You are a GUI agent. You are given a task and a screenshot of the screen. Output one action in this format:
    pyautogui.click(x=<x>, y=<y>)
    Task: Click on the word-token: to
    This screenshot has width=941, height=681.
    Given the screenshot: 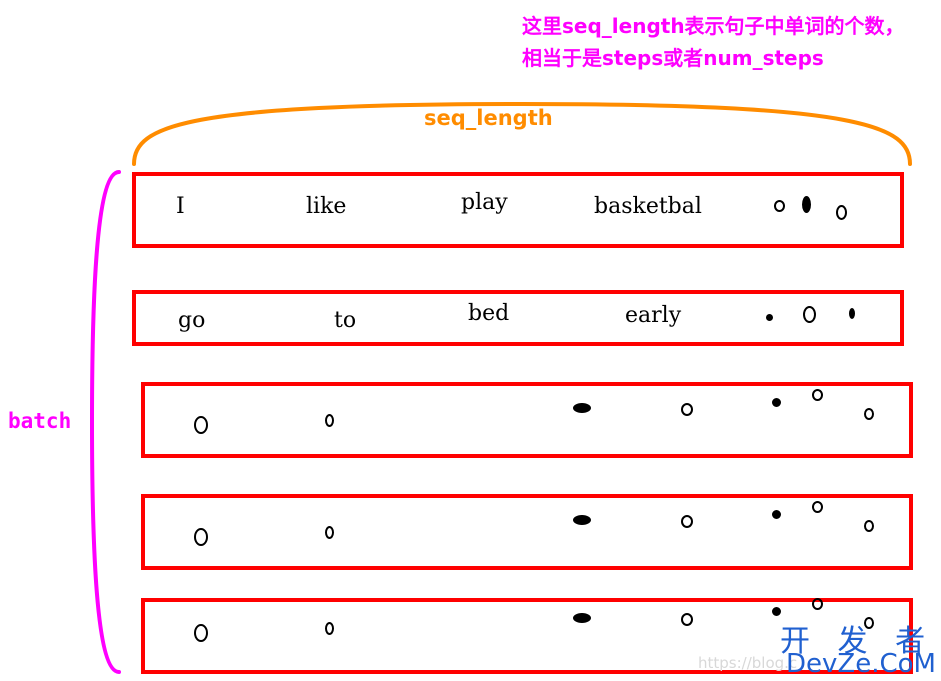 What is the action you would take?
    pyautogui.click(x=345, y=320)
    